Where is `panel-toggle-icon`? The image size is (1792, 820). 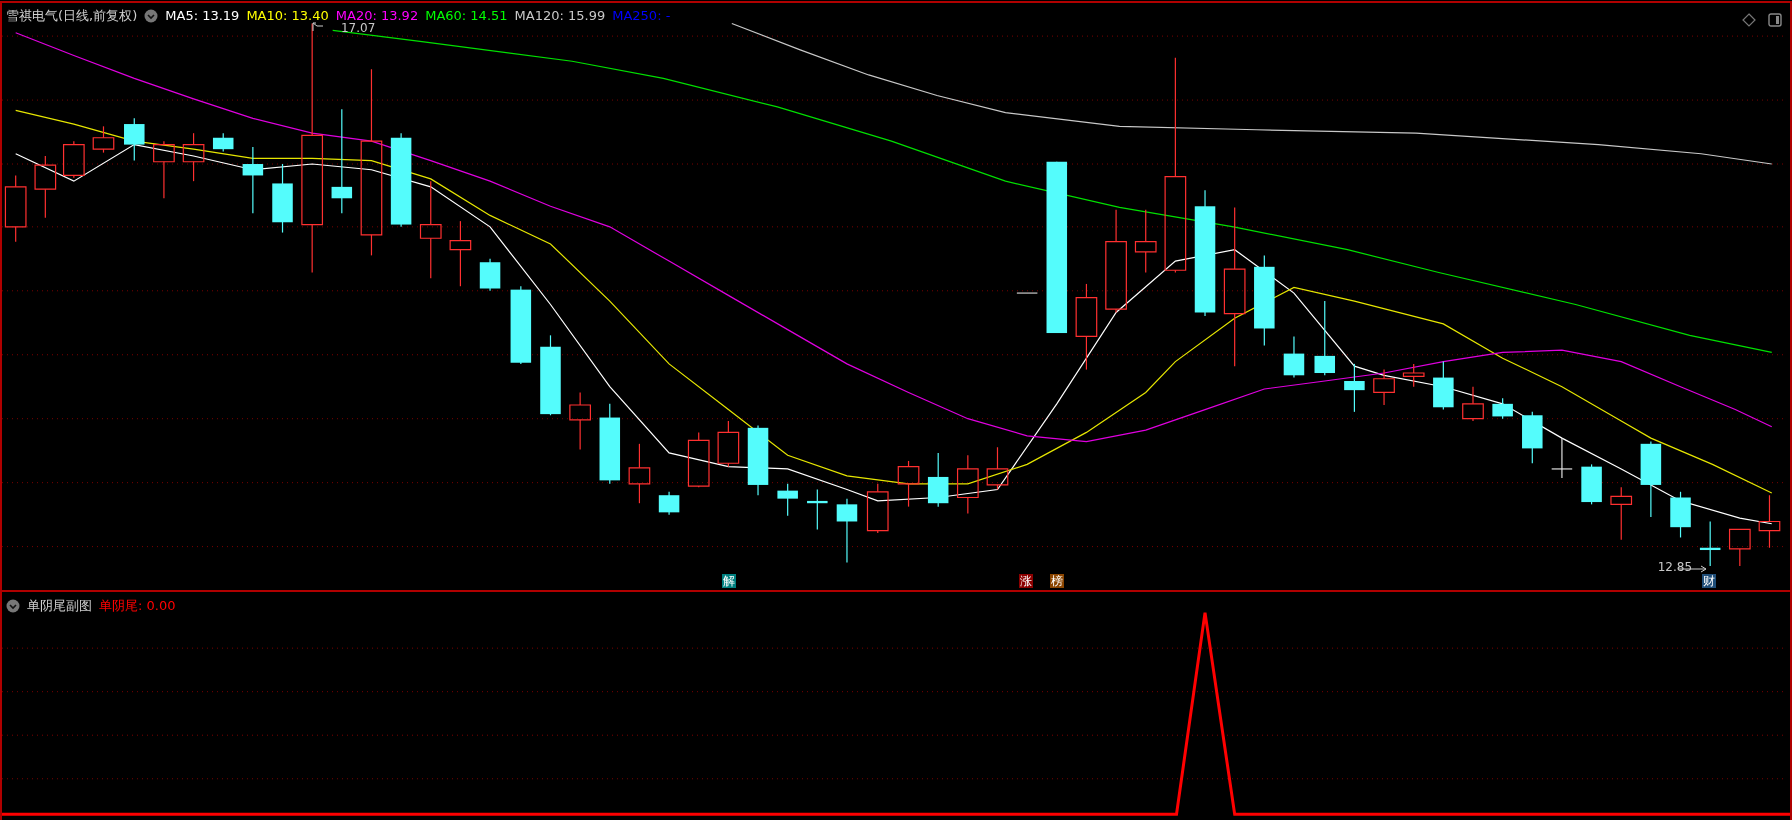
panel-toggle-icon is located at coordinates (1775, 20).